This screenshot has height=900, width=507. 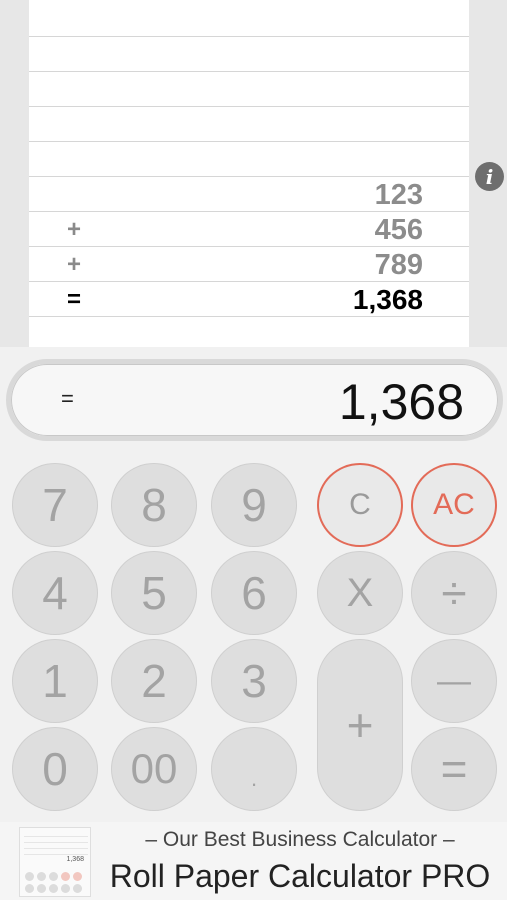 What do you see at coordinates (67, 398) in the screenshot?
I see `display-operator: =` at bounding box center [67, 398].